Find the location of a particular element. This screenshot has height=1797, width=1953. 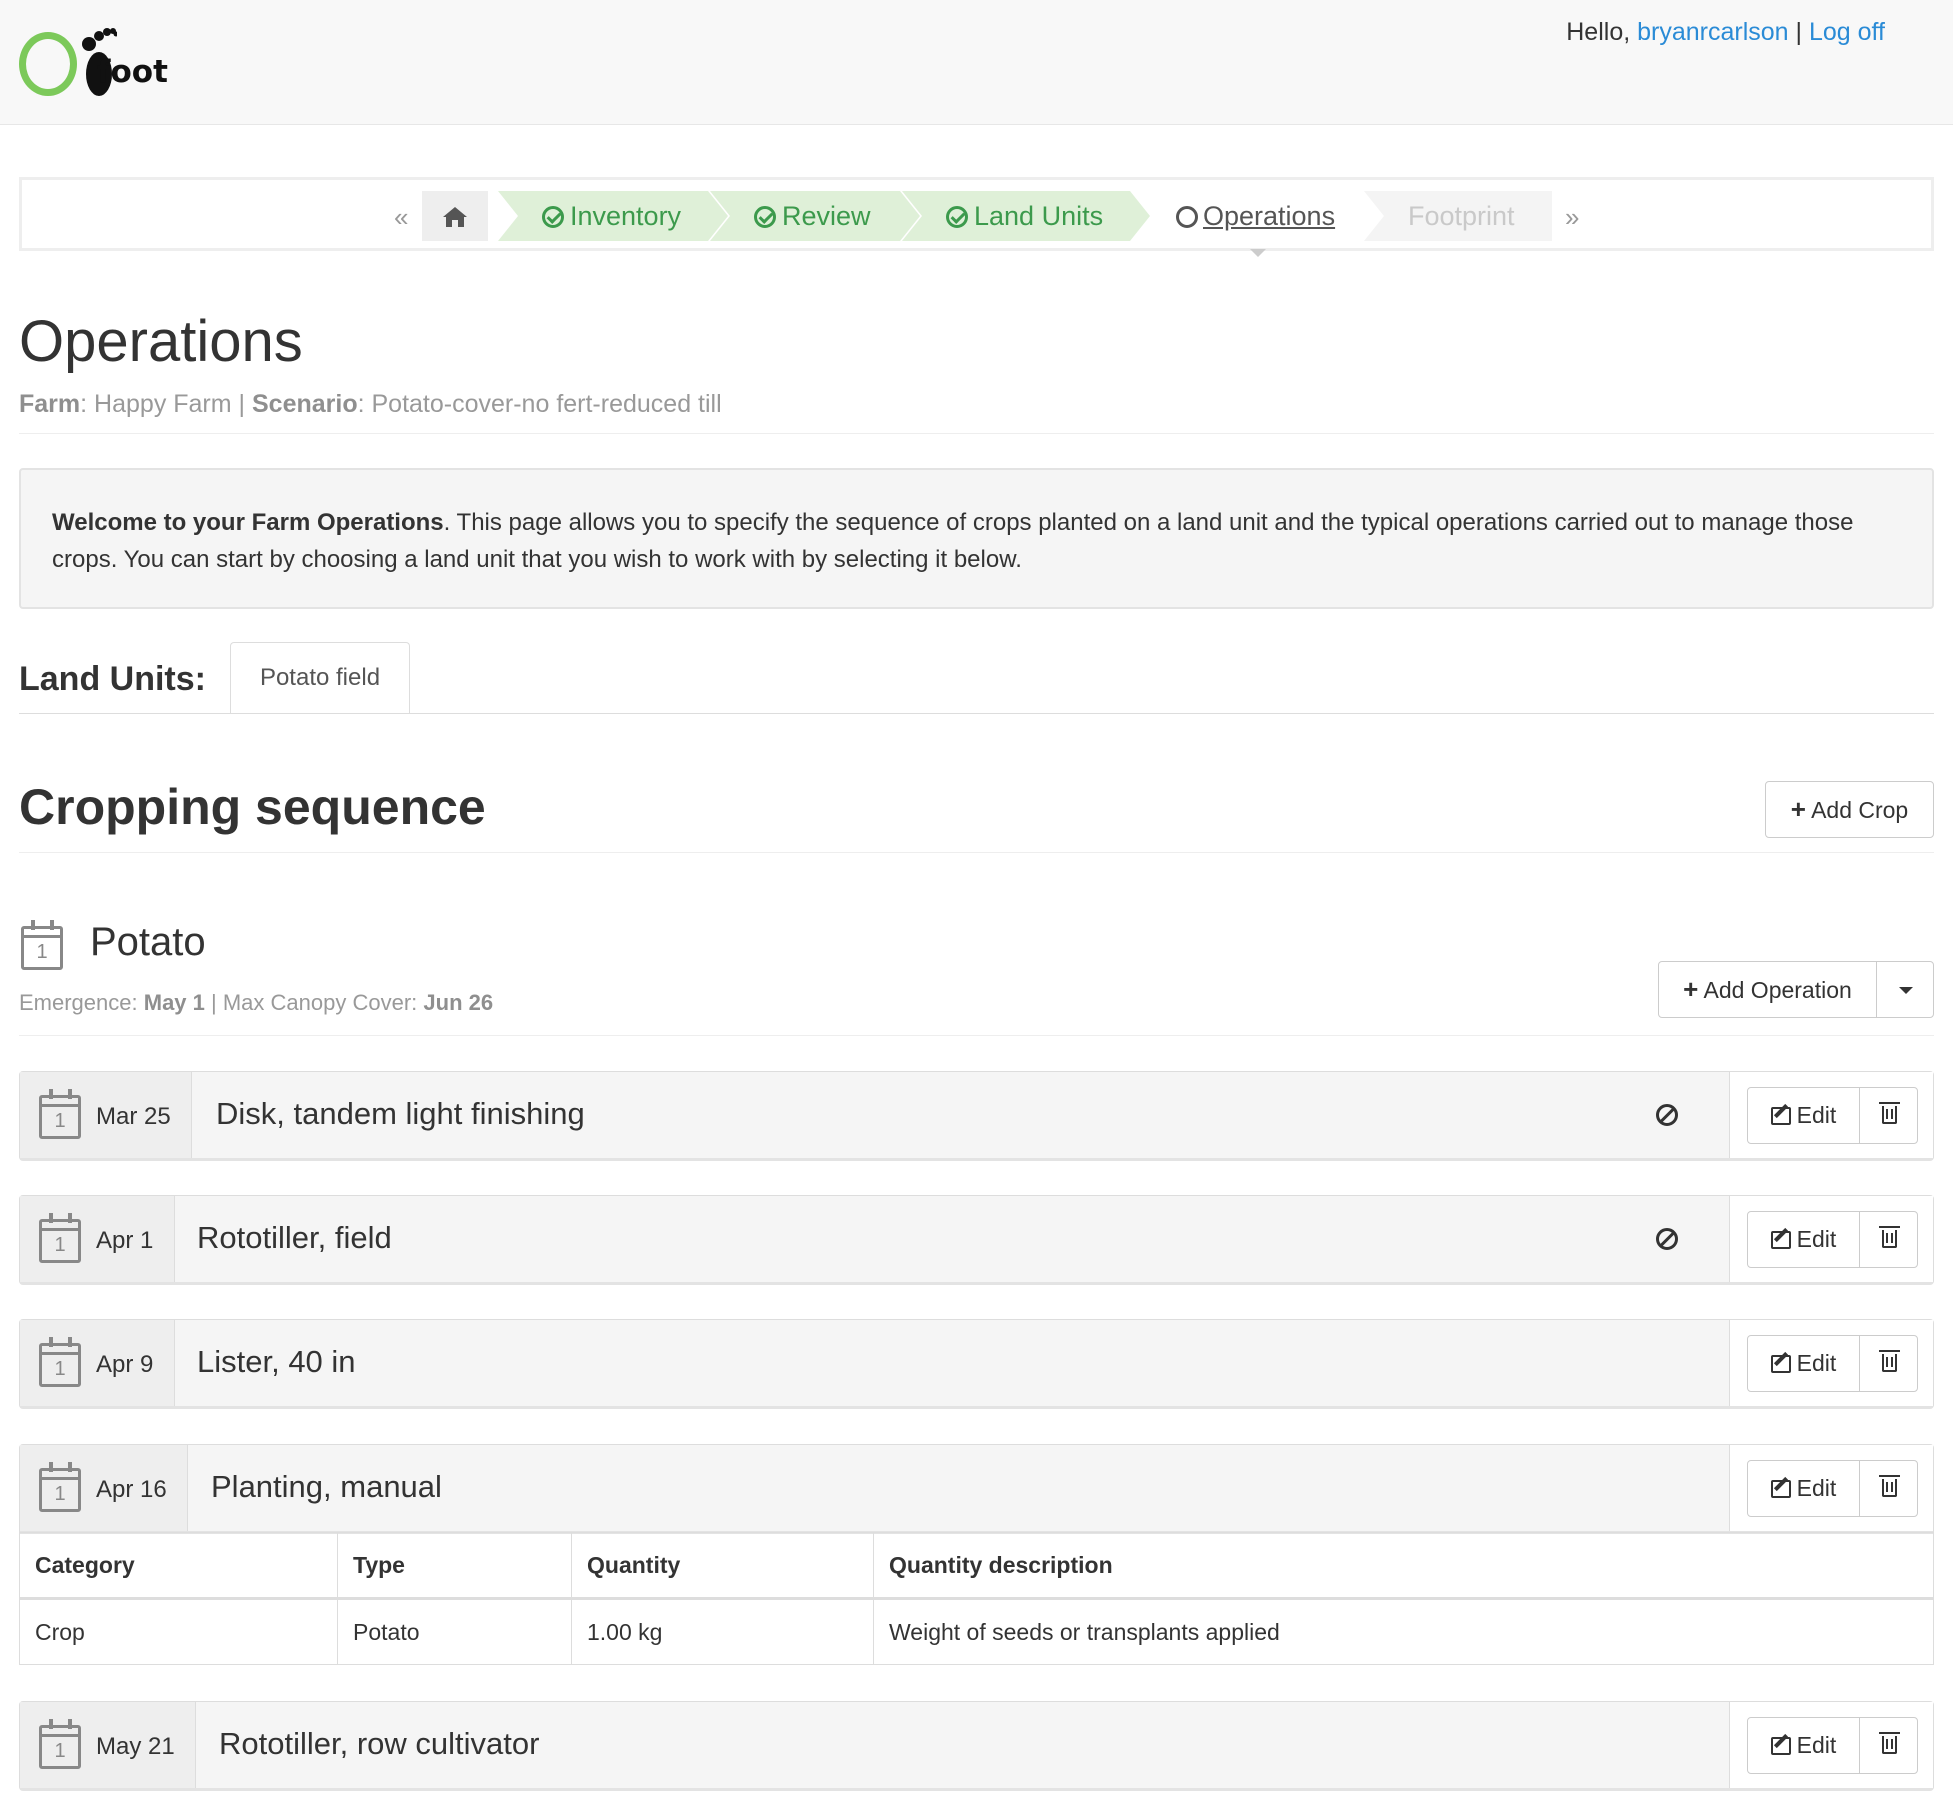

scenario-label: Scenario is located at coordinates (304, 404).